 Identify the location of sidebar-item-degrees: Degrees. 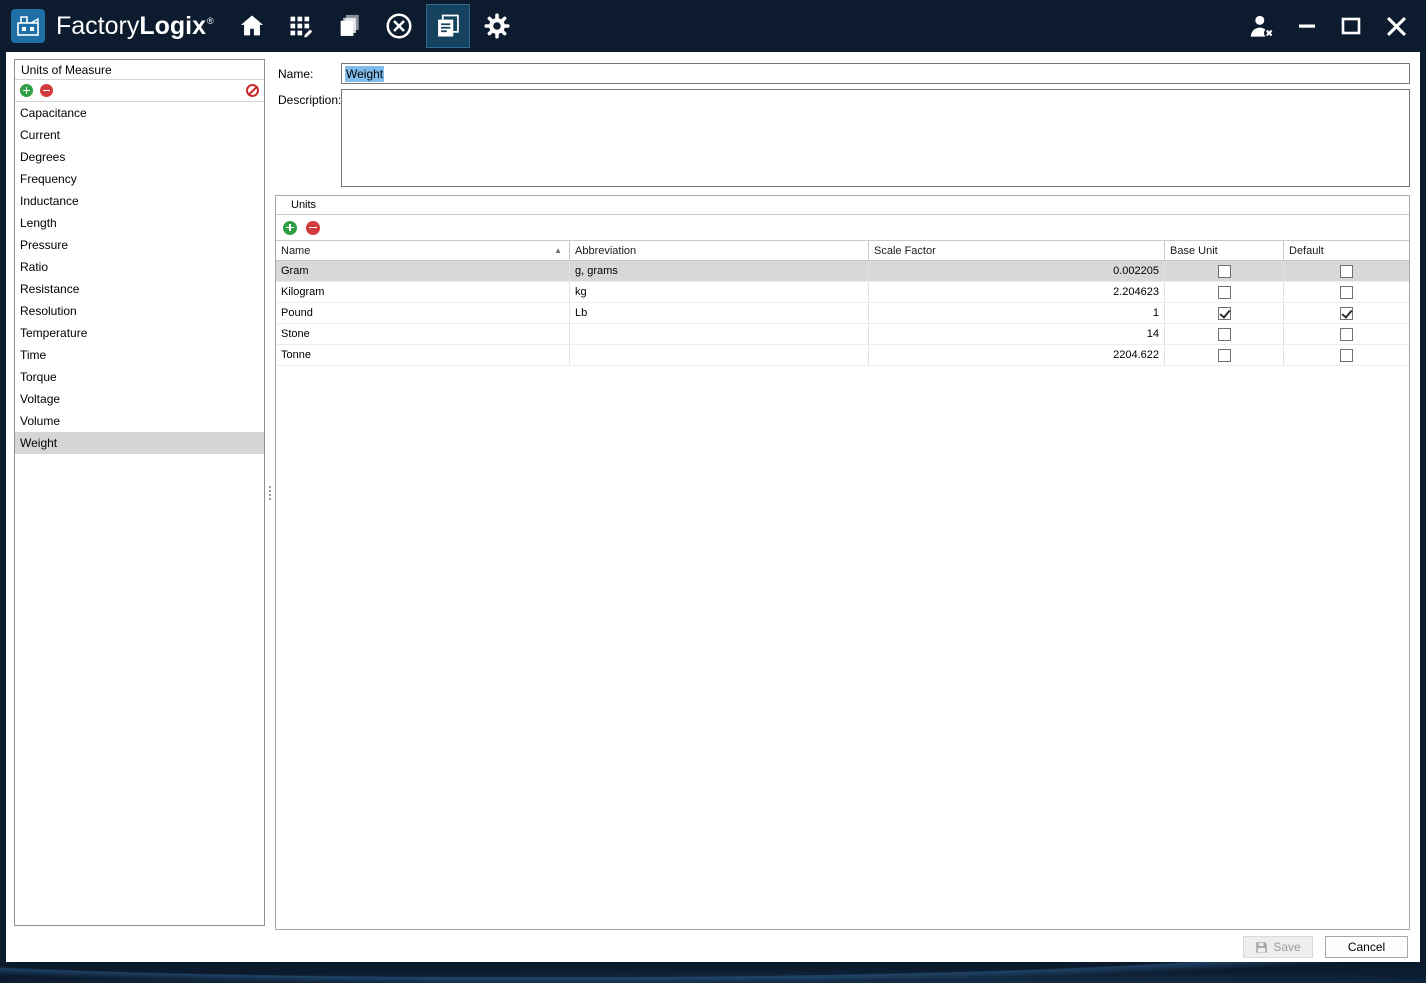
(139, 157).